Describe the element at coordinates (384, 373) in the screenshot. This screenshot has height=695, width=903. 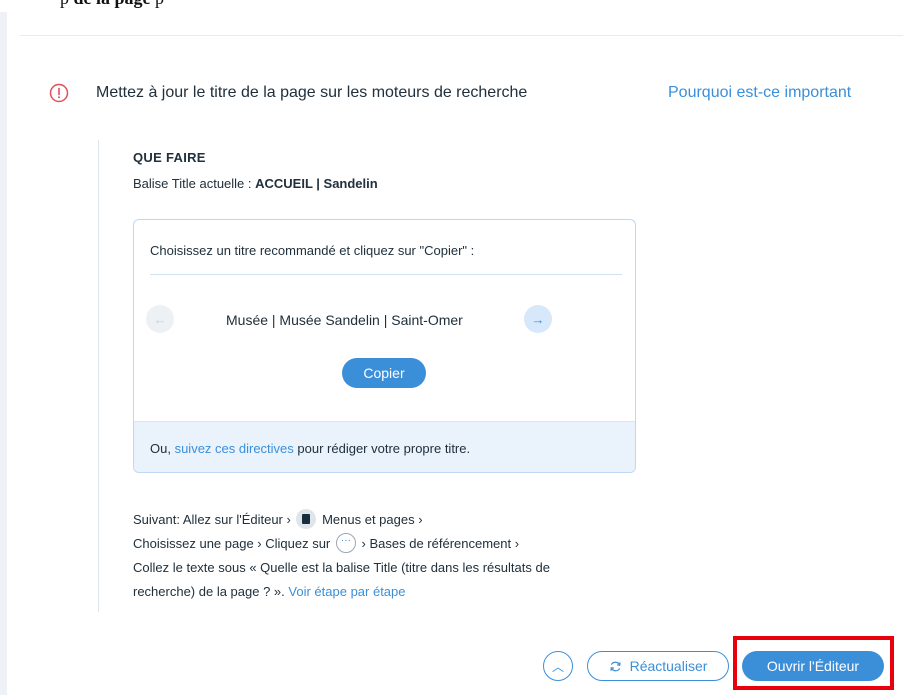
I see `copy-button: Copier` at that location.